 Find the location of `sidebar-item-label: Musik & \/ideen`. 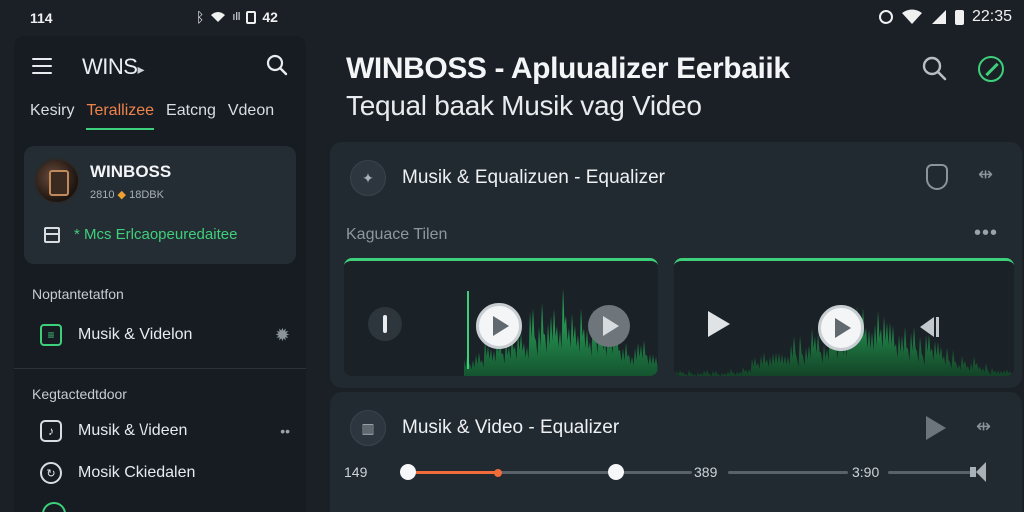

sidebar-item-label: Musik & \/ideen is located at coordinates (133, 430).